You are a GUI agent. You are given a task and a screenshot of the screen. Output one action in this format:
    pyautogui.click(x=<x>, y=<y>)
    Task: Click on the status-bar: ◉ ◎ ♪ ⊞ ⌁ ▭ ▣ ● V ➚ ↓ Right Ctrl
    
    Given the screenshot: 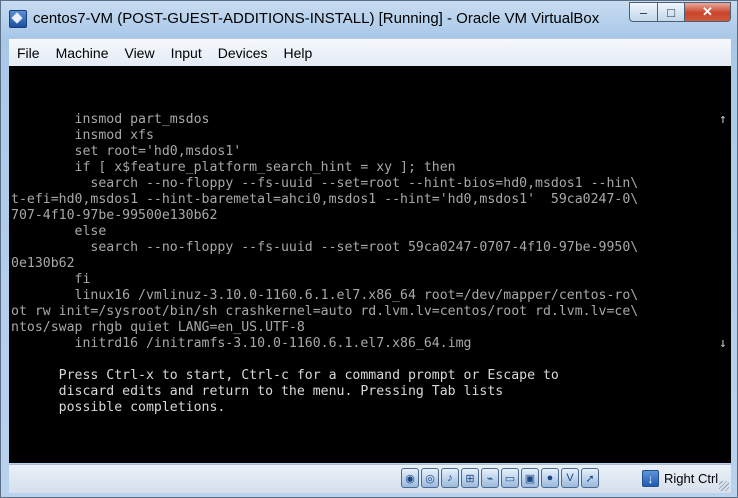 What is the action you would take?
    pyautogui.click(x=370, y=478)
    